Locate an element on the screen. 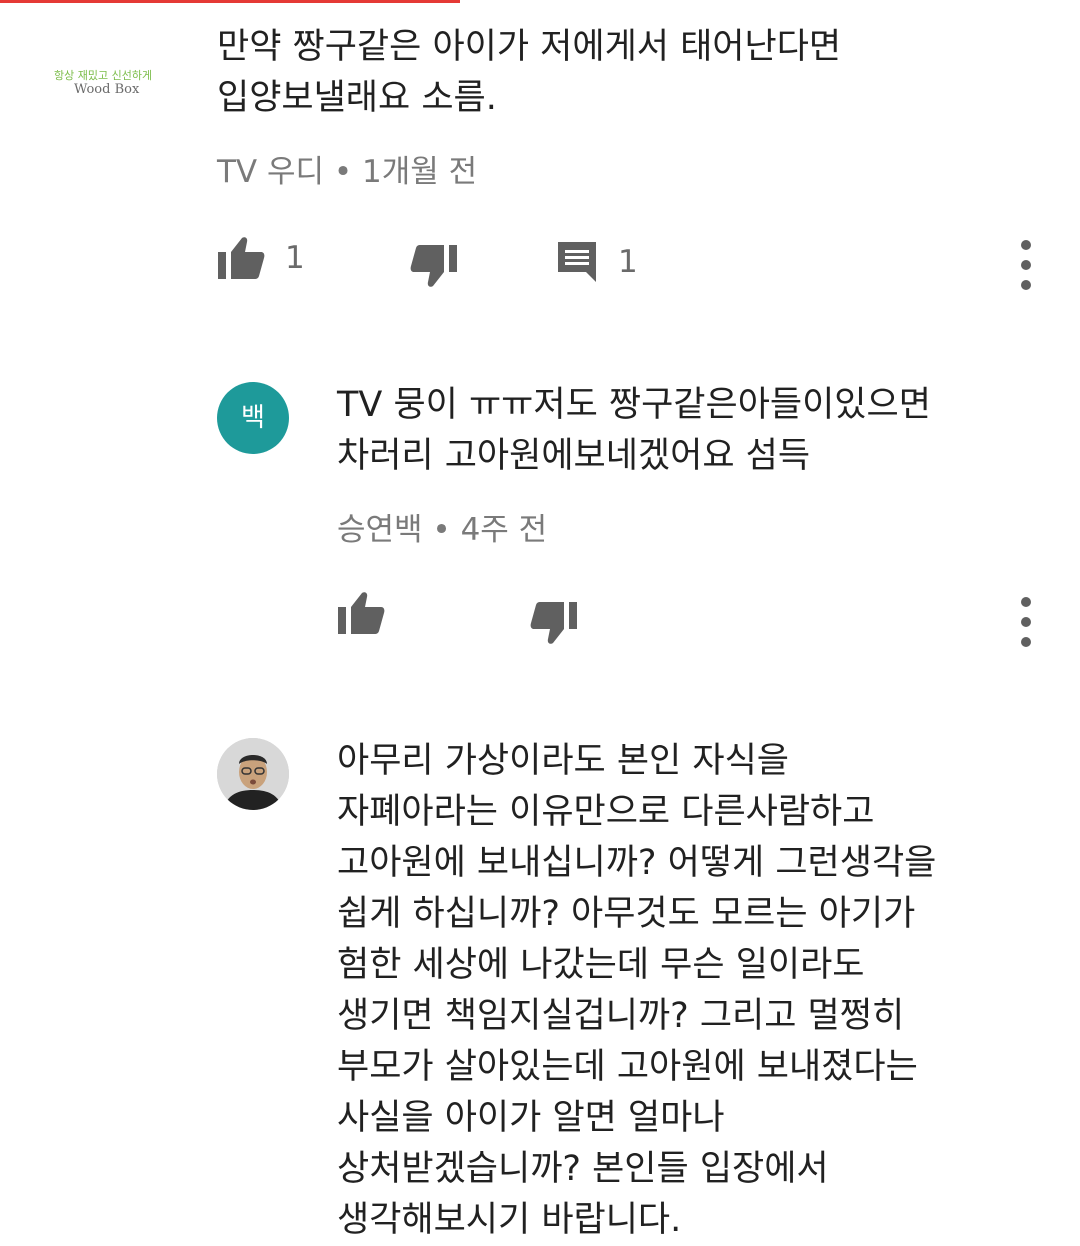 This screenshot has height=1246, width=1080. comment-author: 승연백 is located at coordinates (380, 530).